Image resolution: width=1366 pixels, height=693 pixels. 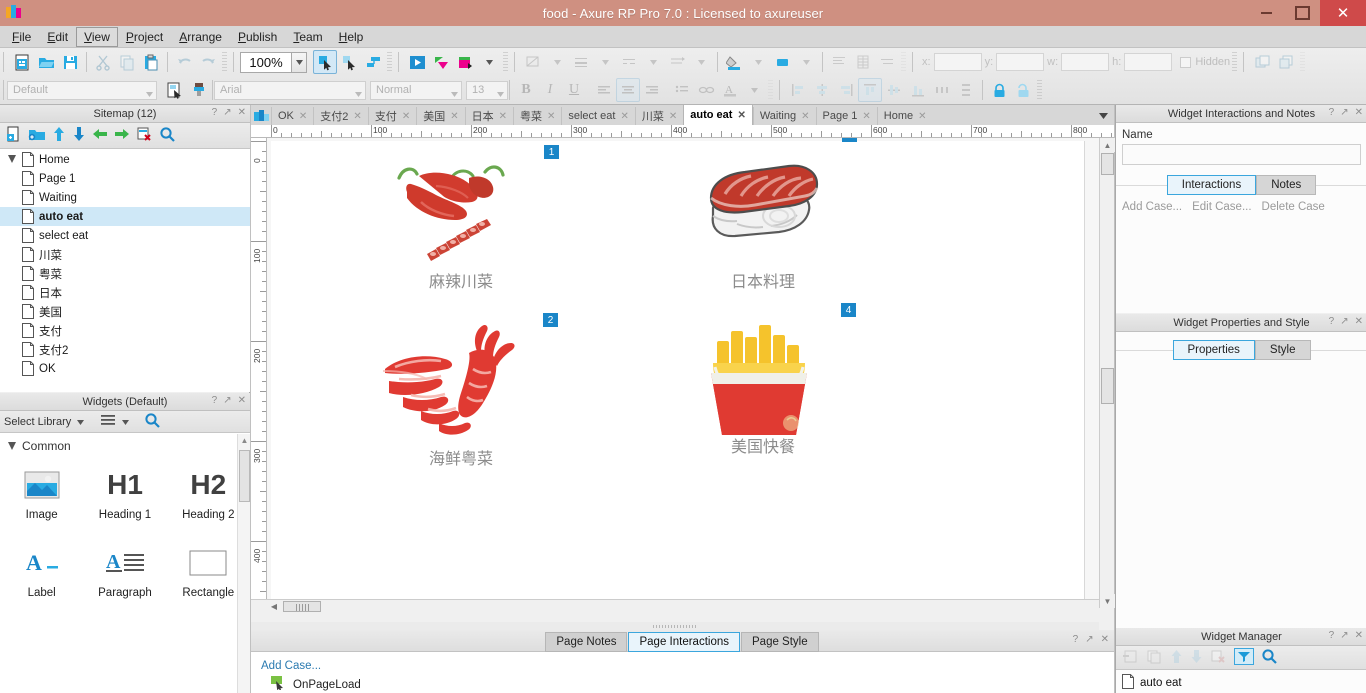 What do you see at coordinates (684, 641) in the screenshot?
I see `bottom-tab-page-interactions: Page Interactions` at bounding box center [684, 641].